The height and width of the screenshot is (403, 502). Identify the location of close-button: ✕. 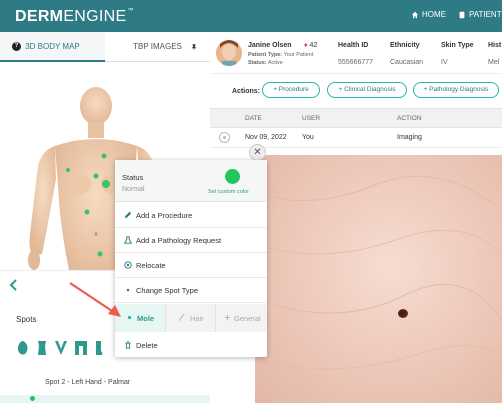
(257, 152).